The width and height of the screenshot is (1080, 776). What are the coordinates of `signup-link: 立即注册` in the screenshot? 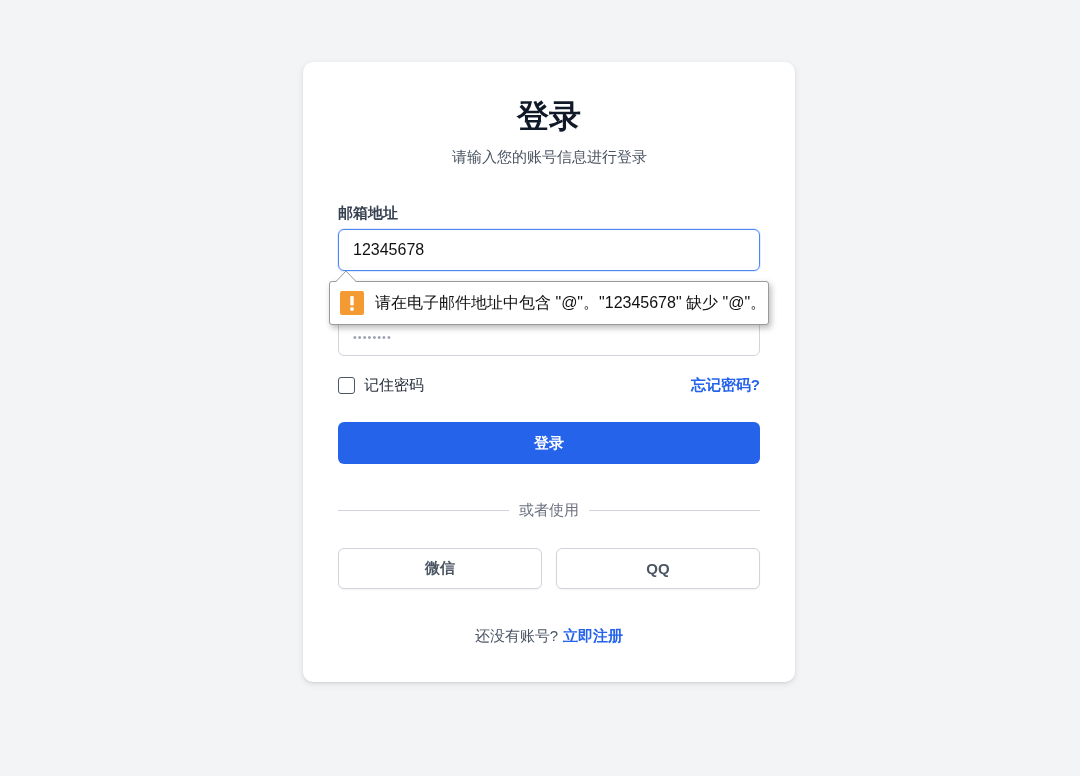 It's located at (593, 636).